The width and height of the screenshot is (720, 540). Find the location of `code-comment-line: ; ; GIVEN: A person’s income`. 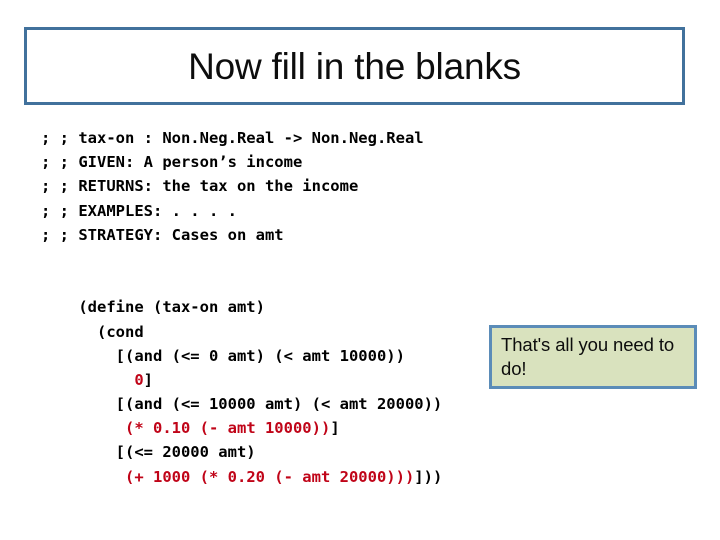

code-comment-line: ; ; GIVEN: A person’s income is located at coordinates (172, 162).